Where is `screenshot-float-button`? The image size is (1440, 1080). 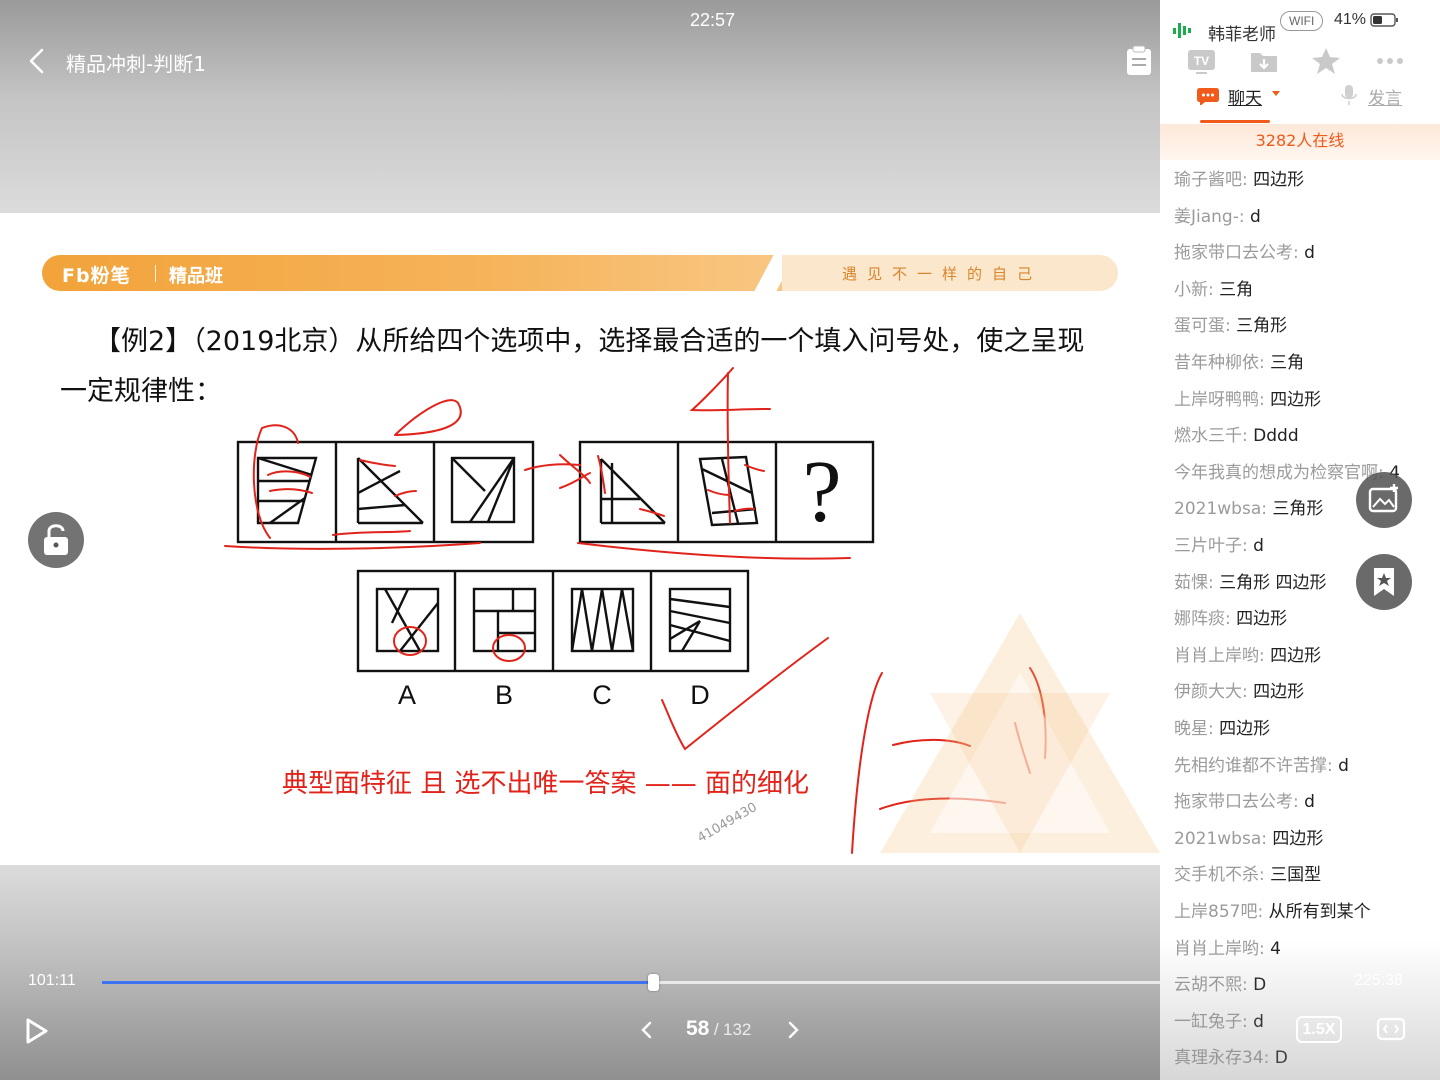 screenshot-float-button is located at coordinates (1384, 500).